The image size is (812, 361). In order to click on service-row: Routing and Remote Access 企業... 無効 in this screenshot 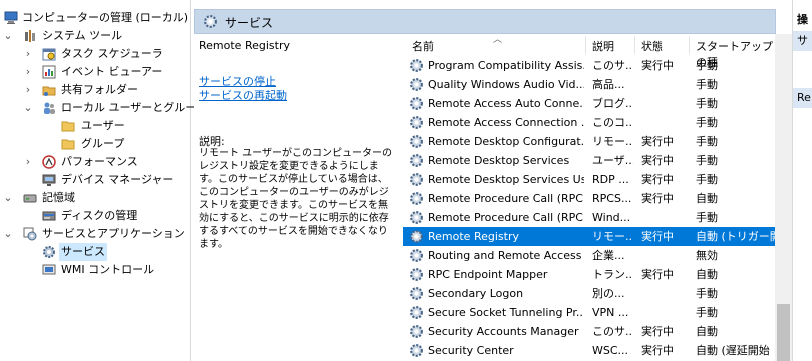, I will do `click(589, 255)`.